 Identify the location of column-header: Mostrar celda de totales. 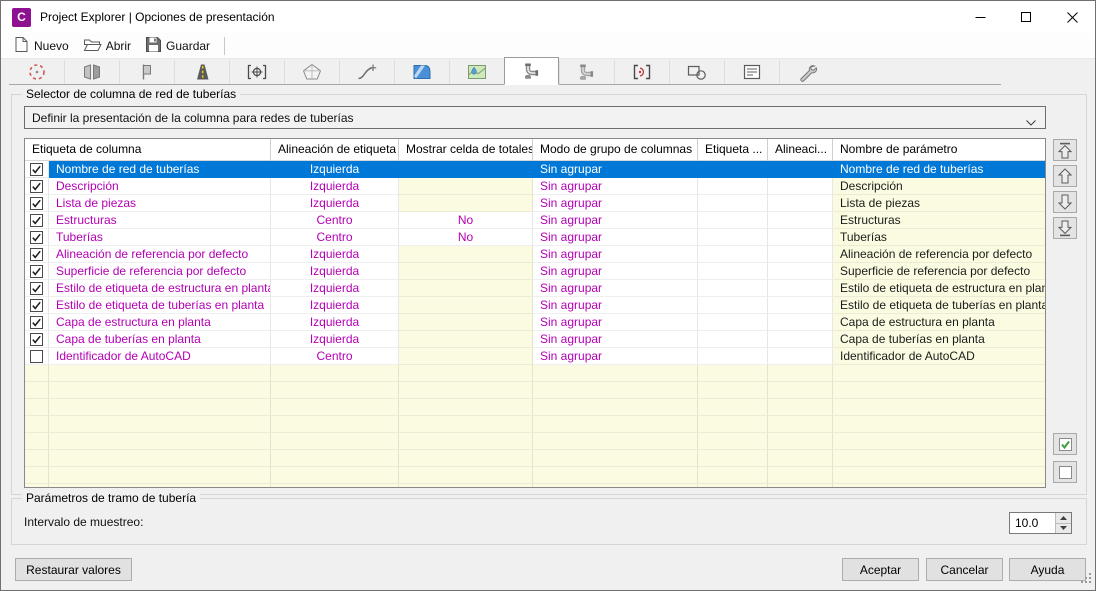
(466, 150).